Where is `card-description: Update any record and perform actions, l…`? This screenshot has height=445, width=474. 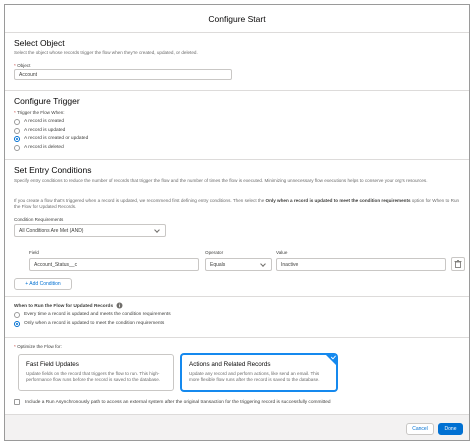
card-description: Update any record and perform actions, l… is located at coordinates (254, 376).